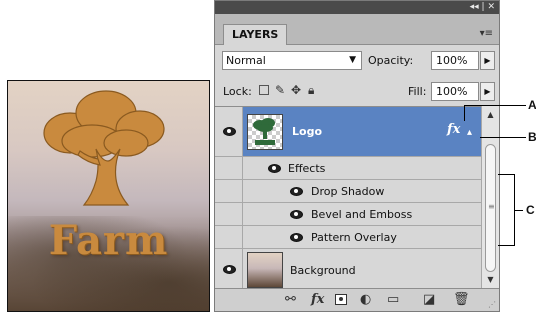 This screenshot has height=312, width=536. Describe the element at coordinates (348, 132) in the screenshot. I see `layer-row-logo: Logo fx ▴` at that location.